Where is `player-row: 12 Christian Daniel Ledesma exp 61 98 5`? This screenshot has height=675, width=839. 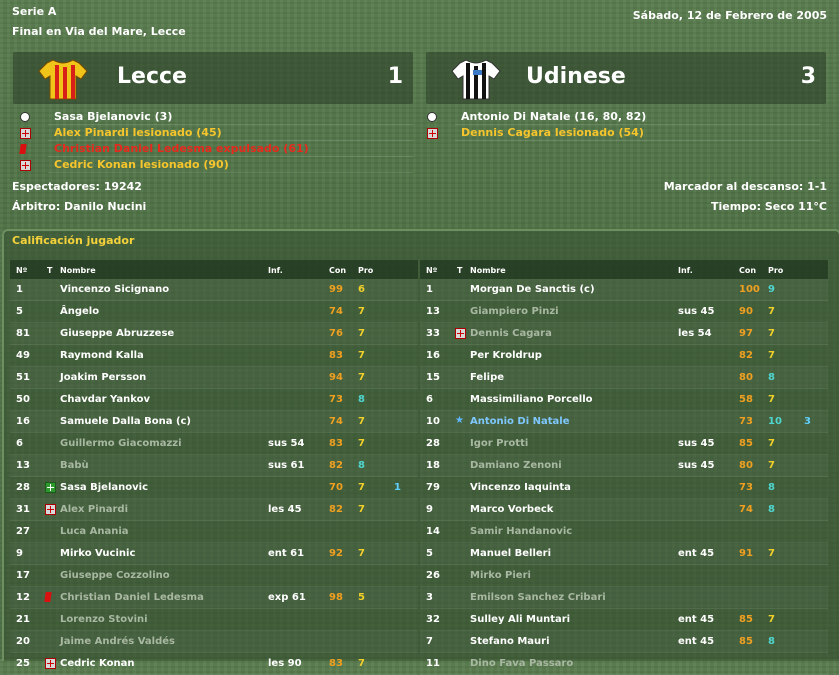 player-row: 12 Christian Daniel Ledesma exp 61 98 5 is located at coordinates (214, 598).